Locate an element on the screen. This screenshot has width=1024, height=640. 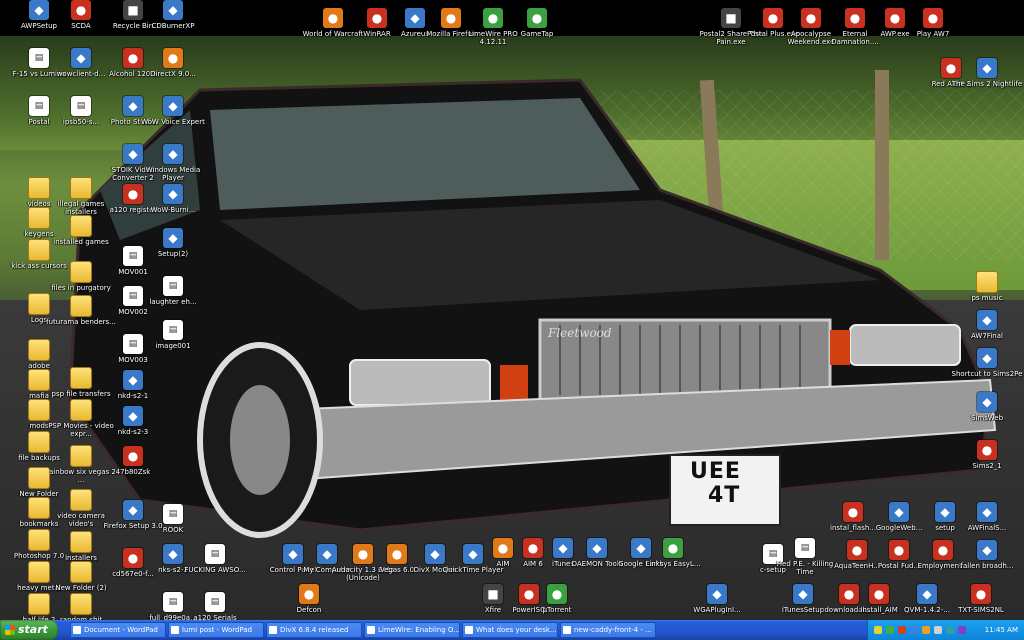
desktop-icon-label: image001 is located at coordinates (173, 346).